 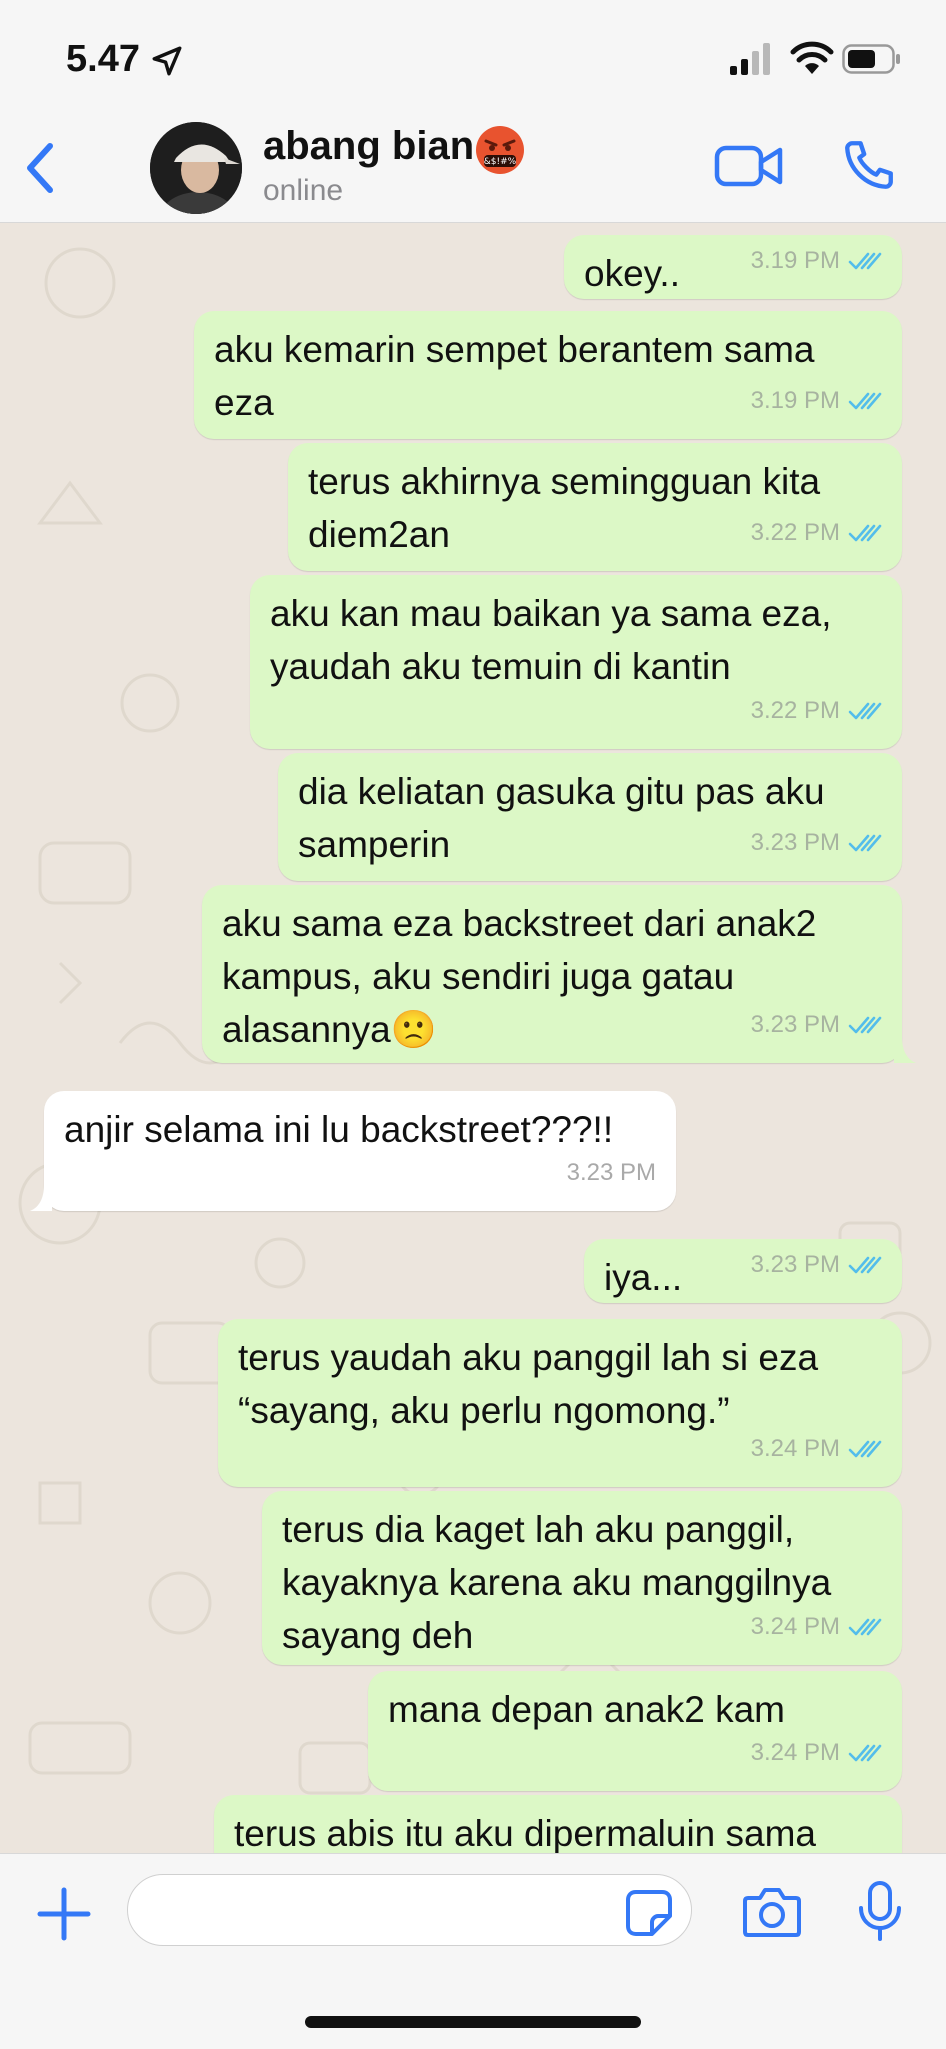 I want to click on message-text-line: aku kan mau baikan ya sama eza,, so click(x=551, y=613).